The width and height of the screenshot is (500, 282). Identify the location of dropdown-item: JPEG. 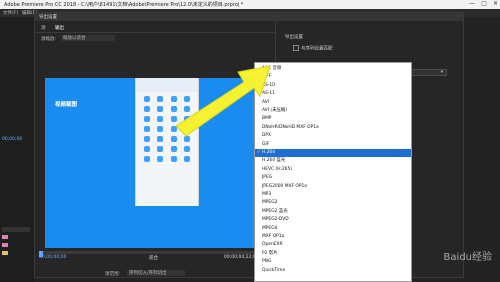
(333, 178).